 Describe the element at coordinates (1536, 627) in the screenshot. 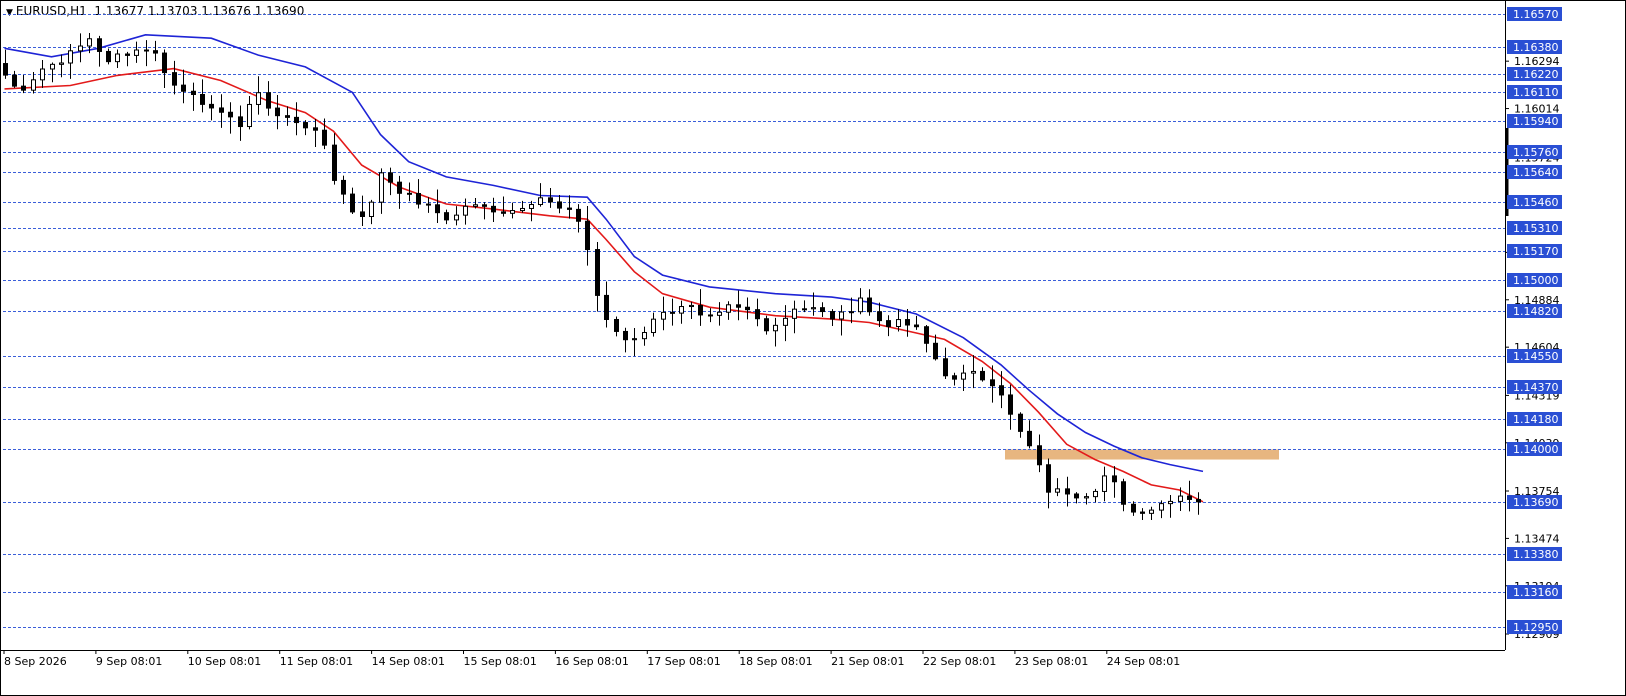

I see `level-label: 1.12950` at that location.